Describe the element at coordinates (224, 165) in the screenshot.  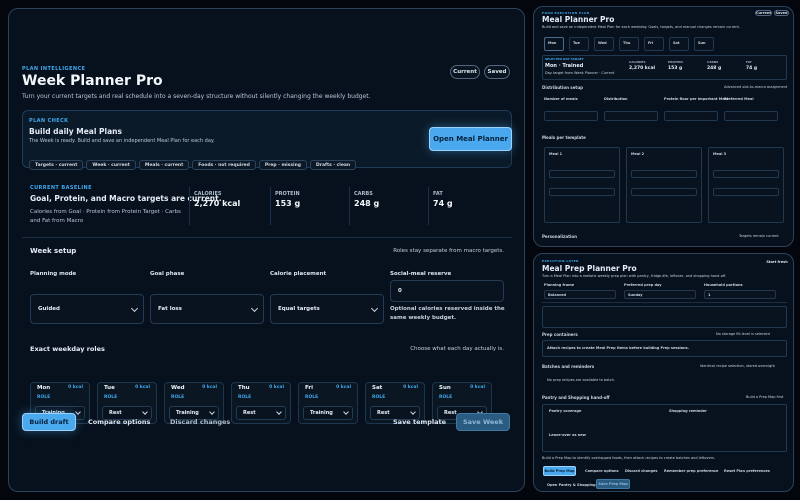
I see `chip-foods: Foods · not required` at that location.